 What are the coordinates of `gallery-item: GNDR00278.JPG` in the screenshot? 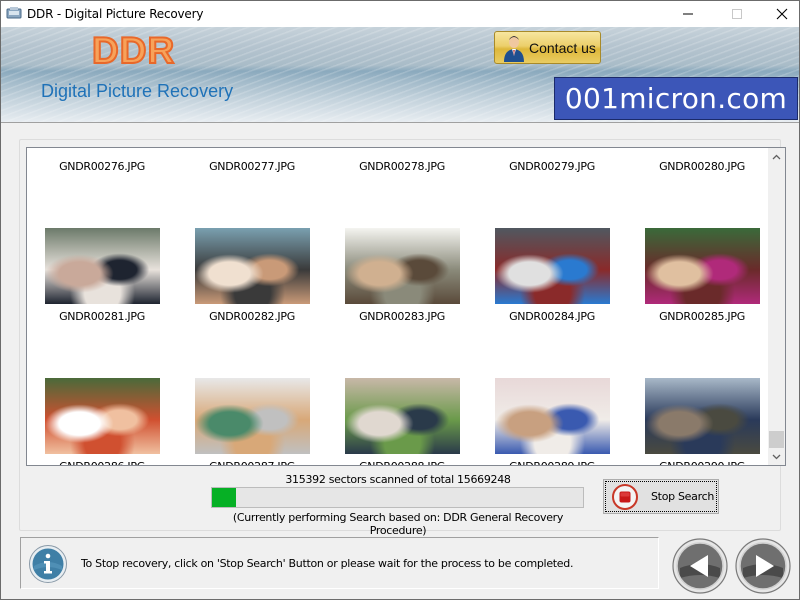 It's located at (402, 163).